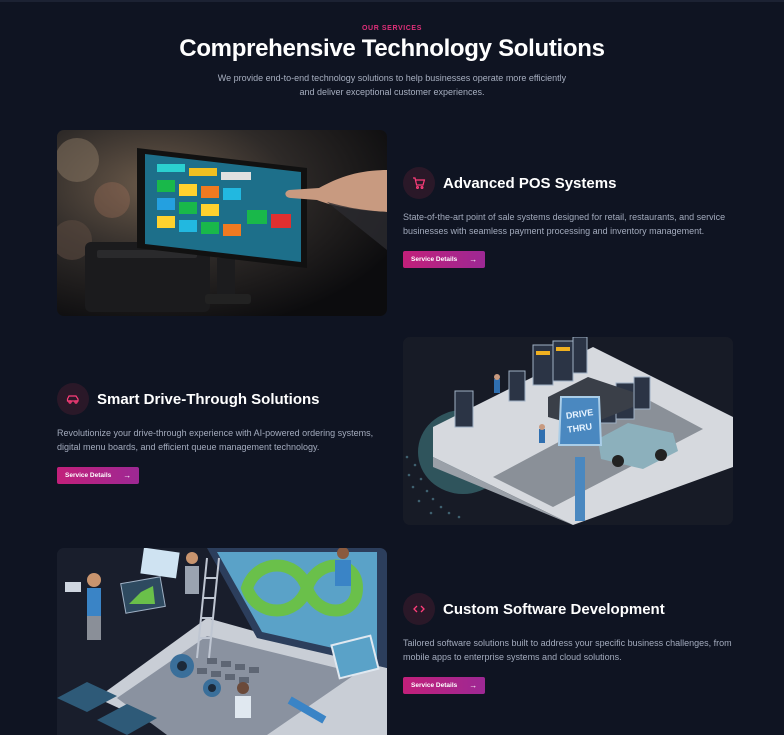 Image resolution: width=784 pixels, height=735 pixels. What do you see at coordinates (419, 609) in the screenshot?
I see `code-icon` at bounding box center [419, 609].